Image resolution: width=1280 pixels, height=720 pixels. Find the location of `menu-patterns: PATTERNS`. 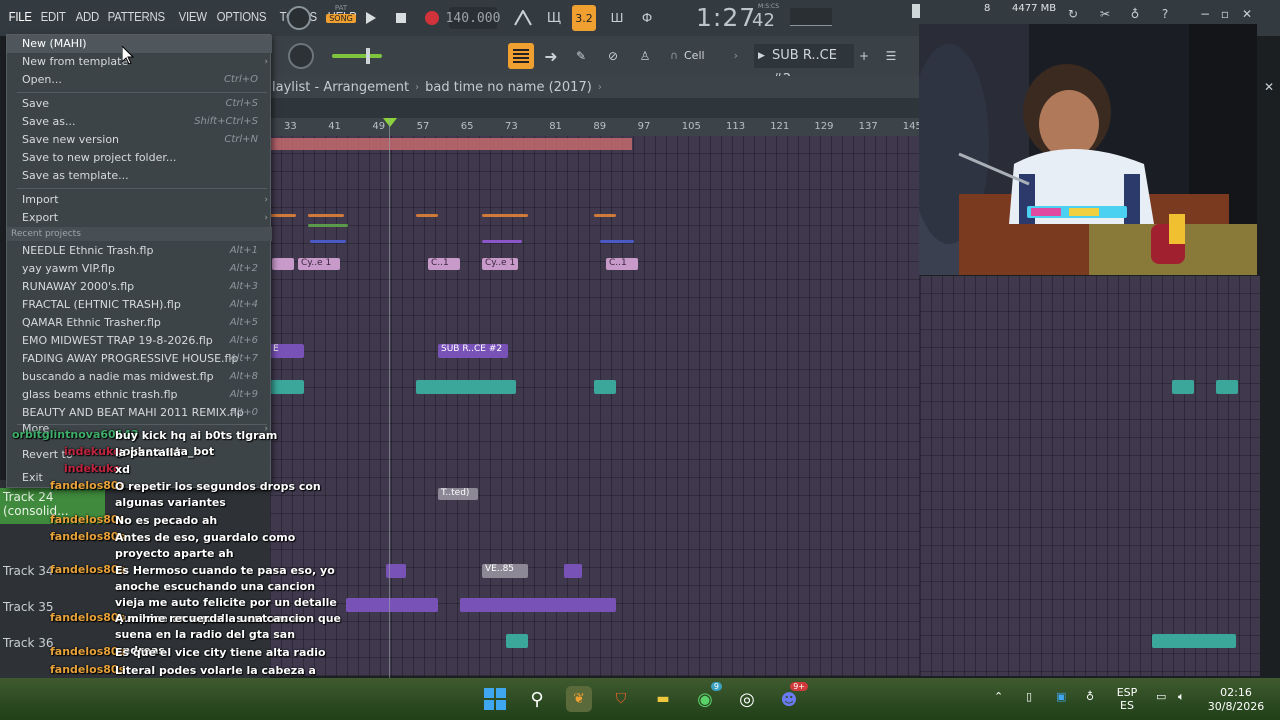

menu-patterns: PATTERNS is located at coordinates (136, 16).